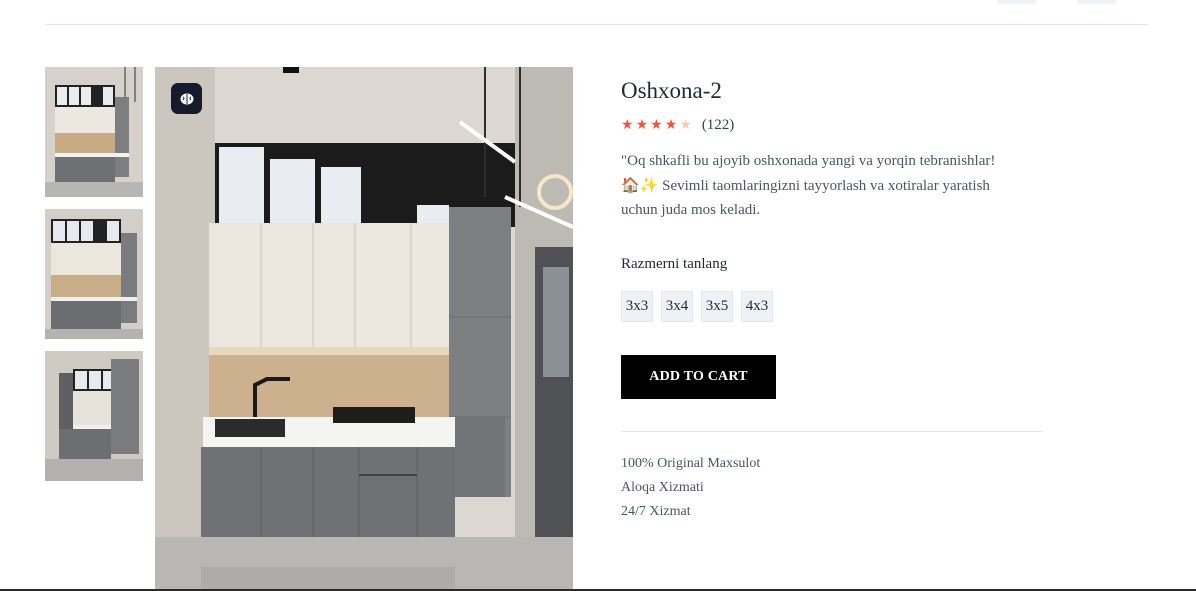 The height and width of the screenshot is (591, 1196). What do you see at coordinates (717, 306) in the screenshot?
I see `size-option-3x5: 3x5` at bounding box center [717, 306].